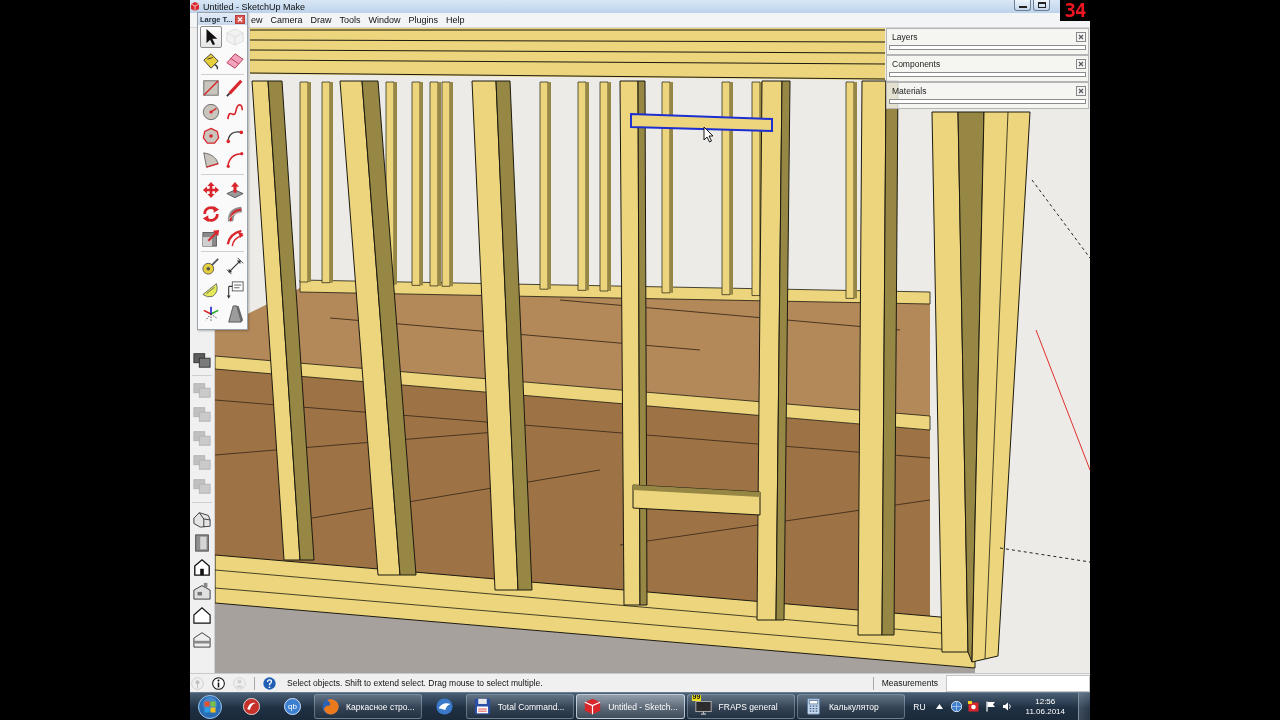 Image resolution: width=1280 pixels, height=720 pixels. Describe the element at coordinates (202, 543) in the screenshot. I see `panel-icon` at that location.